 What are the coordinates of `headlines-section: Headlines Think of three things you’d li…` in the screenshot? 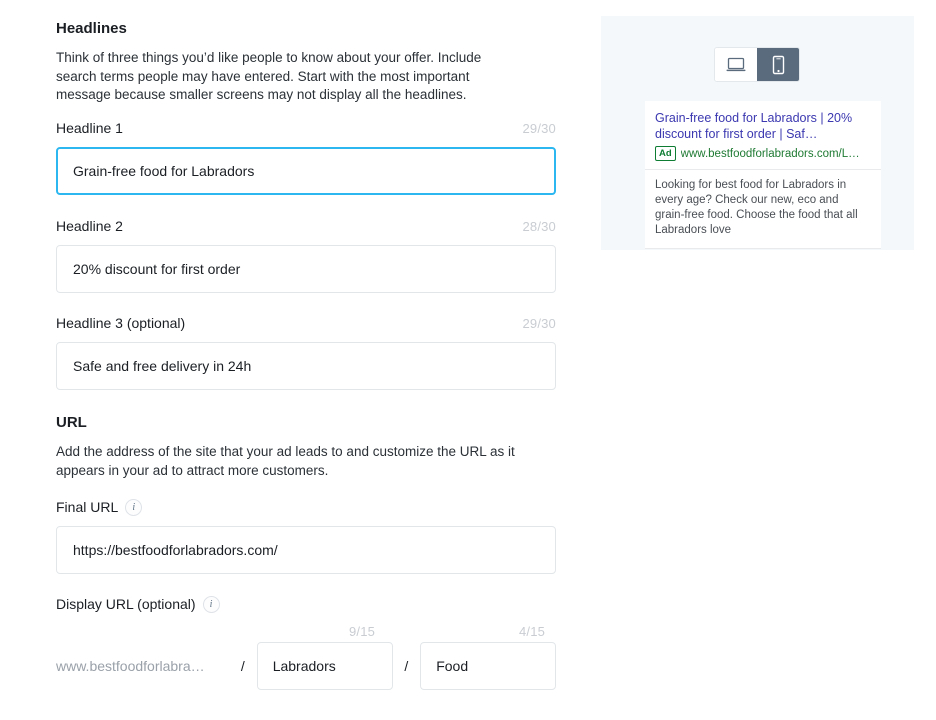 It's located at (288, 62).